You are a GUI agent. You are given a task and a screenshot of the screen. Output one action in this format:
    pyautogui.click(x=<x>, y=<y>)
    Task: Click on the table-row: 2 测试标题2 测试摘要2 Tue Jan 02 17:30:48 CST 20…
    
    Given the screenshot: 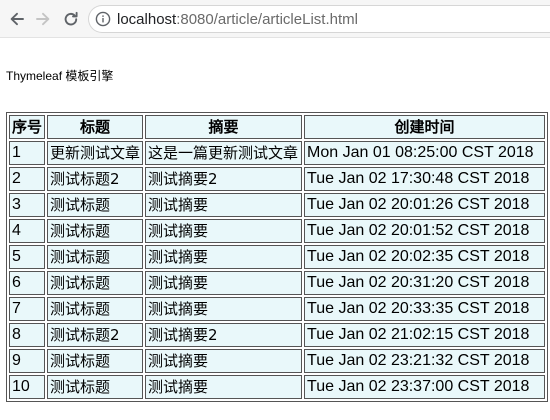 What is the action you would take?
    pyautogui.click(x=277, y=179)
    